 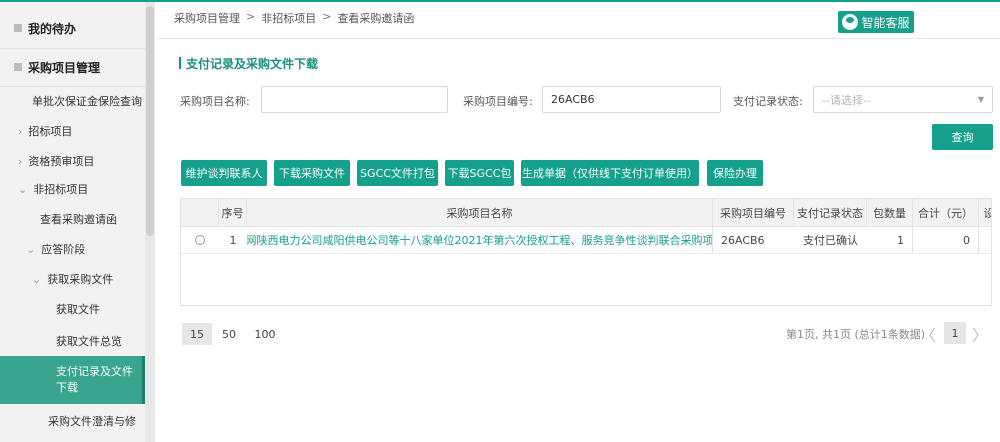 What do you see at coordinates (856, 334) in the screenshot?
I see `pagination-info: 第1页, 共1页 (总计1条数据)` at bounding box center [856, 334].